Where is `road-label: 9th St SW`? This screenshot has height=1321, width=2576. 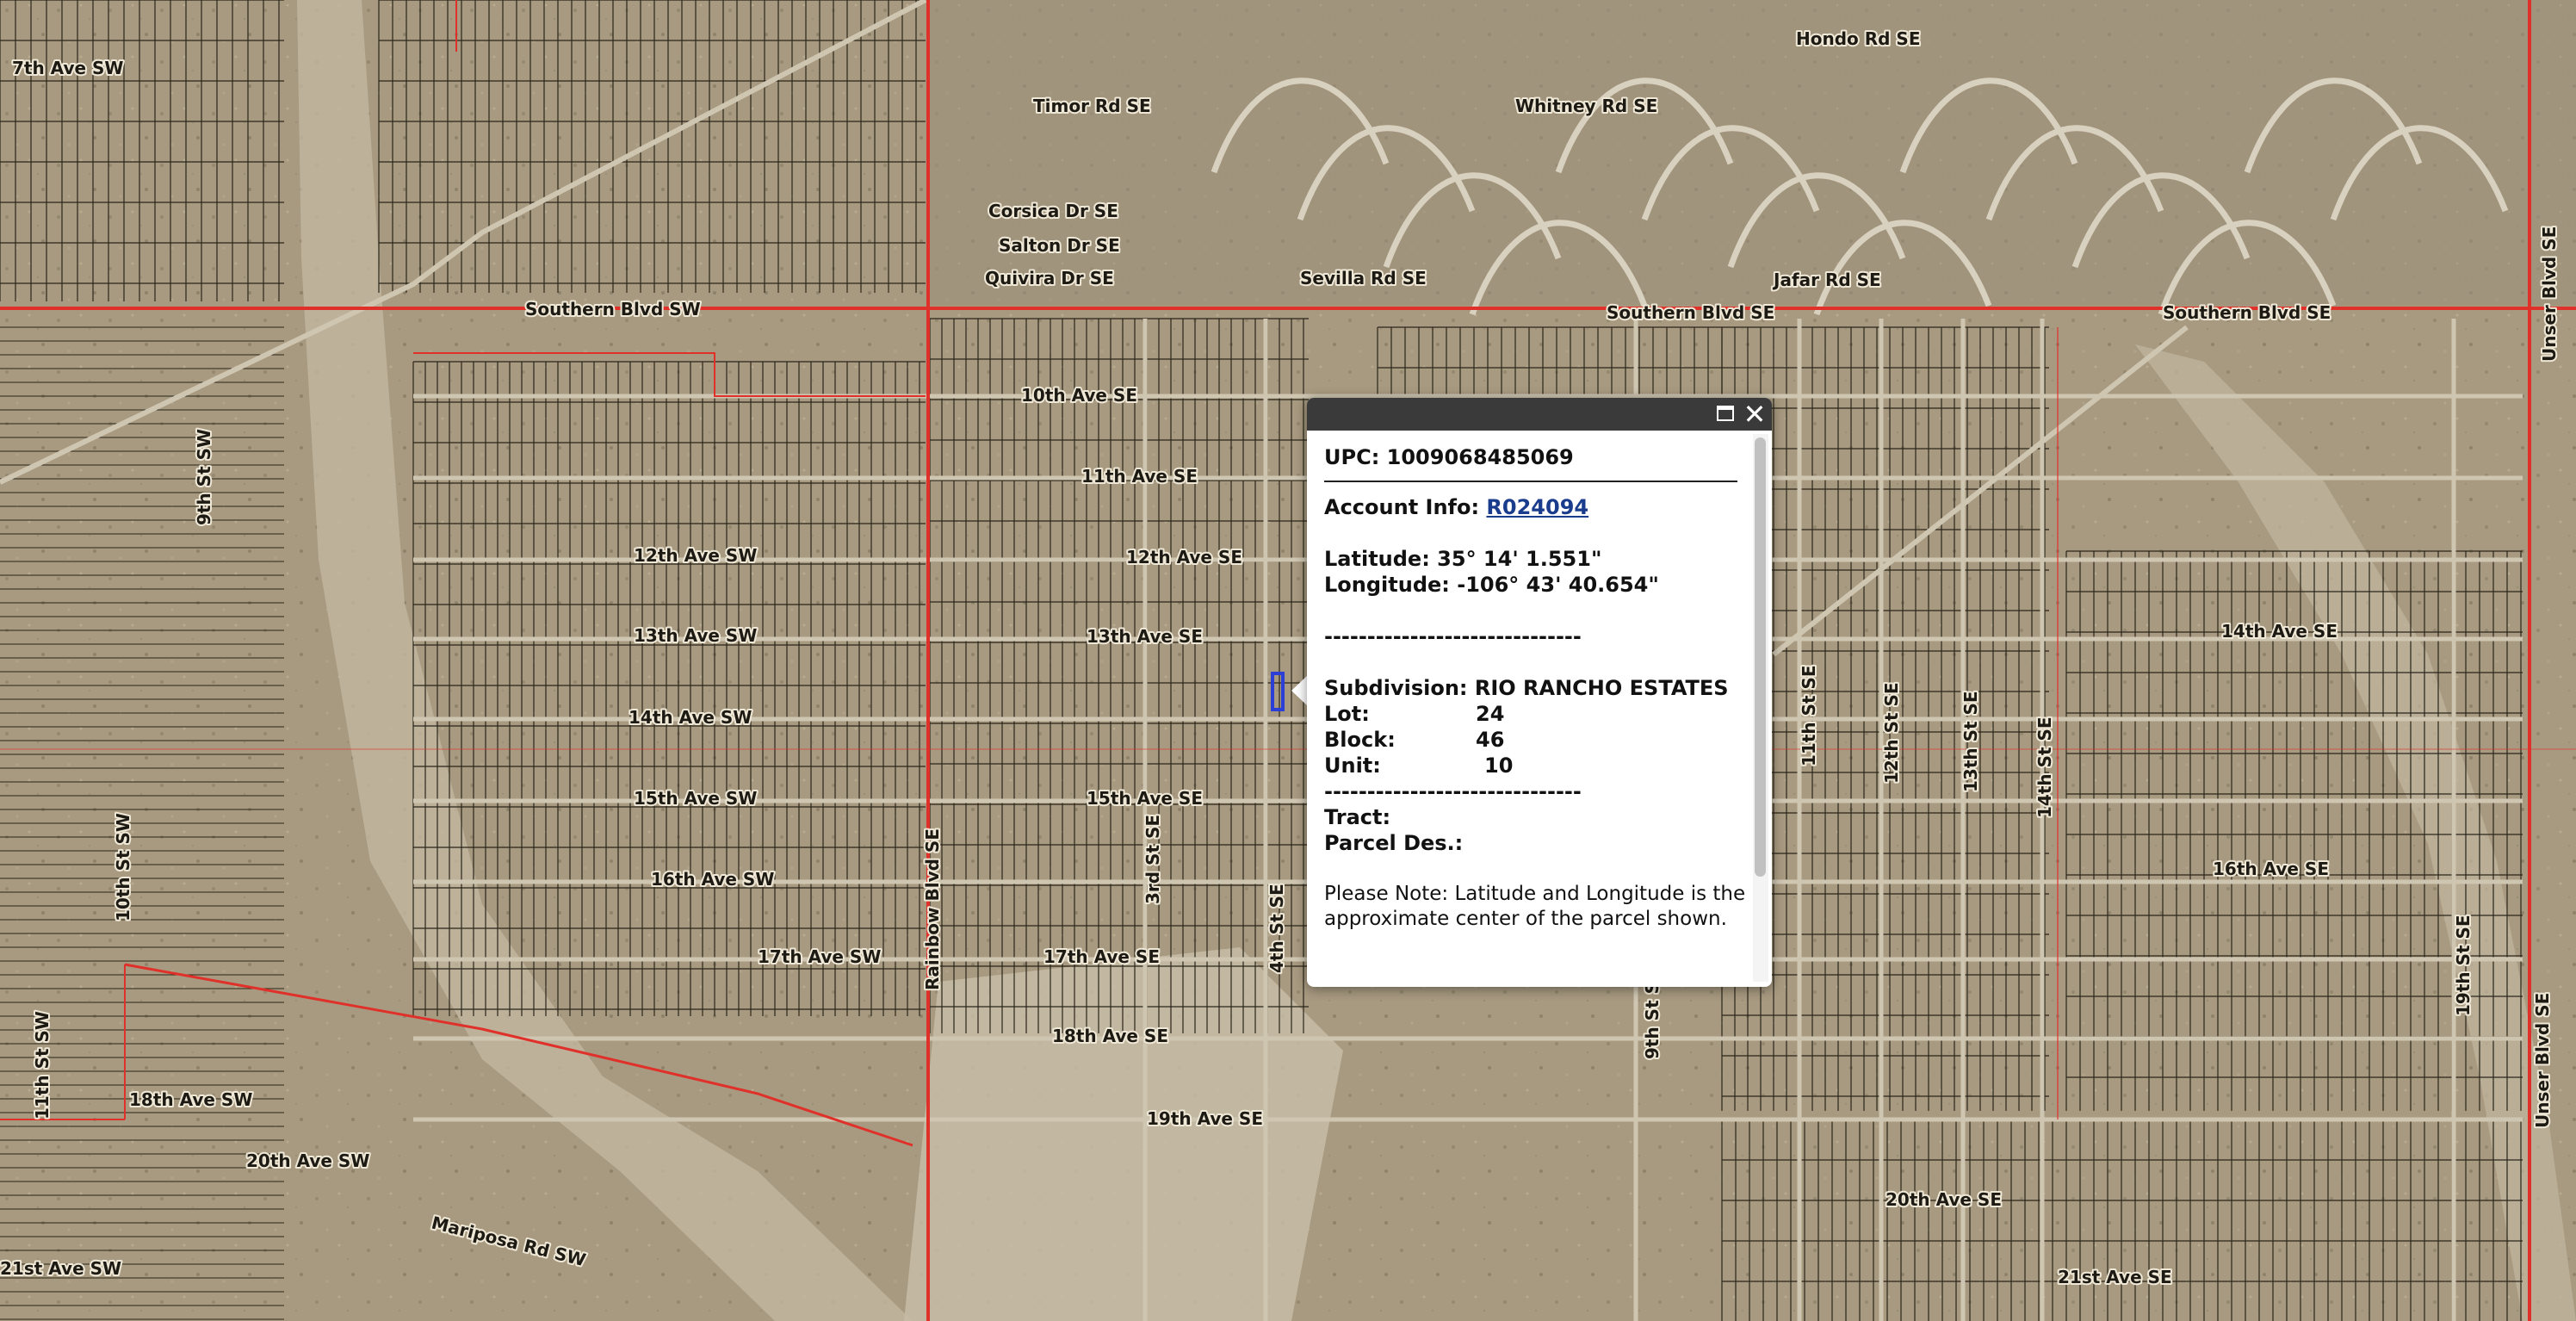
road-label: 9th St SW is located at coordinates (204, 477).